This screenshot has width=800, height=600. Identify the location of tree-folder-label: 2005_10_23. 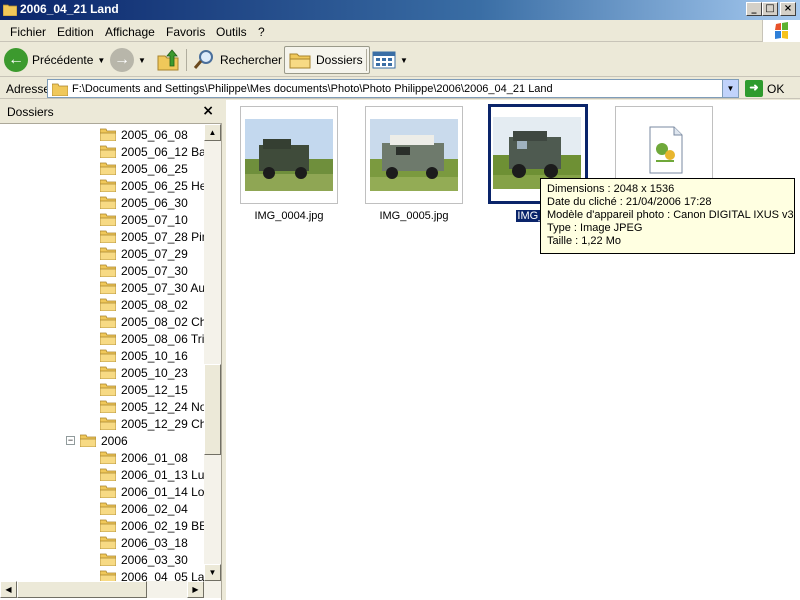
(154, 372).